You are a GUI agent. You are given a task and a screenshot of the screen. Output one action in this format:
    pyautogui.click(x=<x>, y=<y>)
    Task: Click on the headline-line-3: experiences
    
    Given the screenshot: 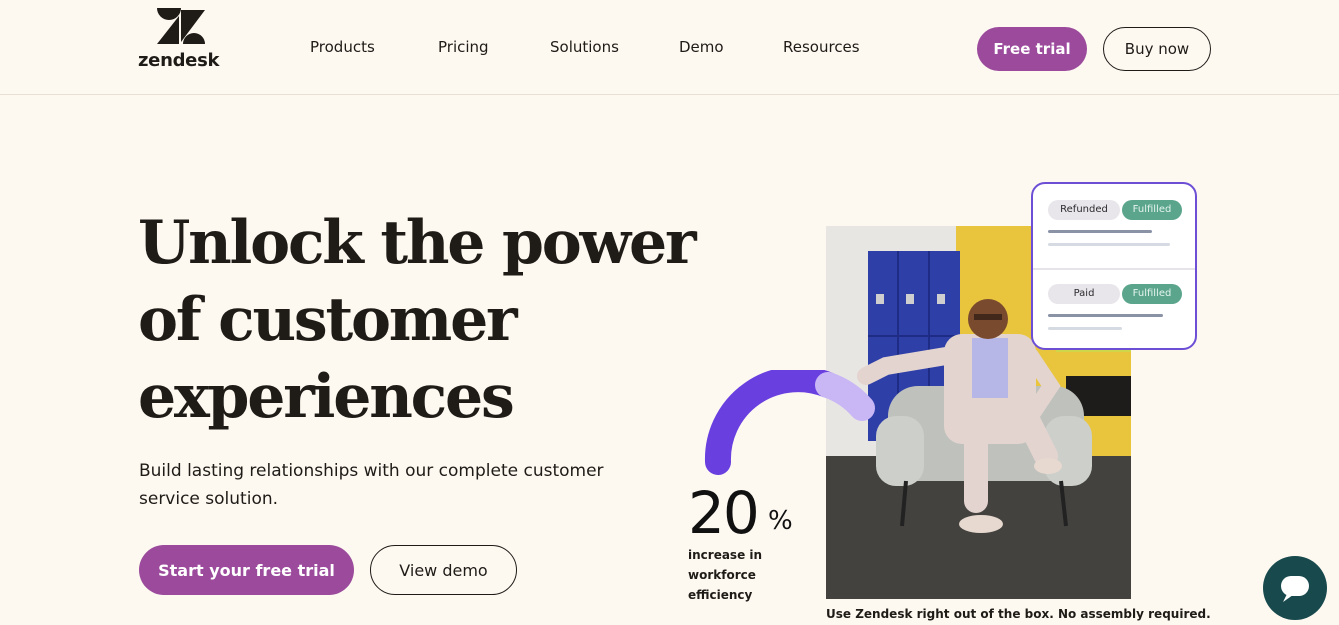 What is the action you would take?
    pyautogui.click(x=326, y=397)
    